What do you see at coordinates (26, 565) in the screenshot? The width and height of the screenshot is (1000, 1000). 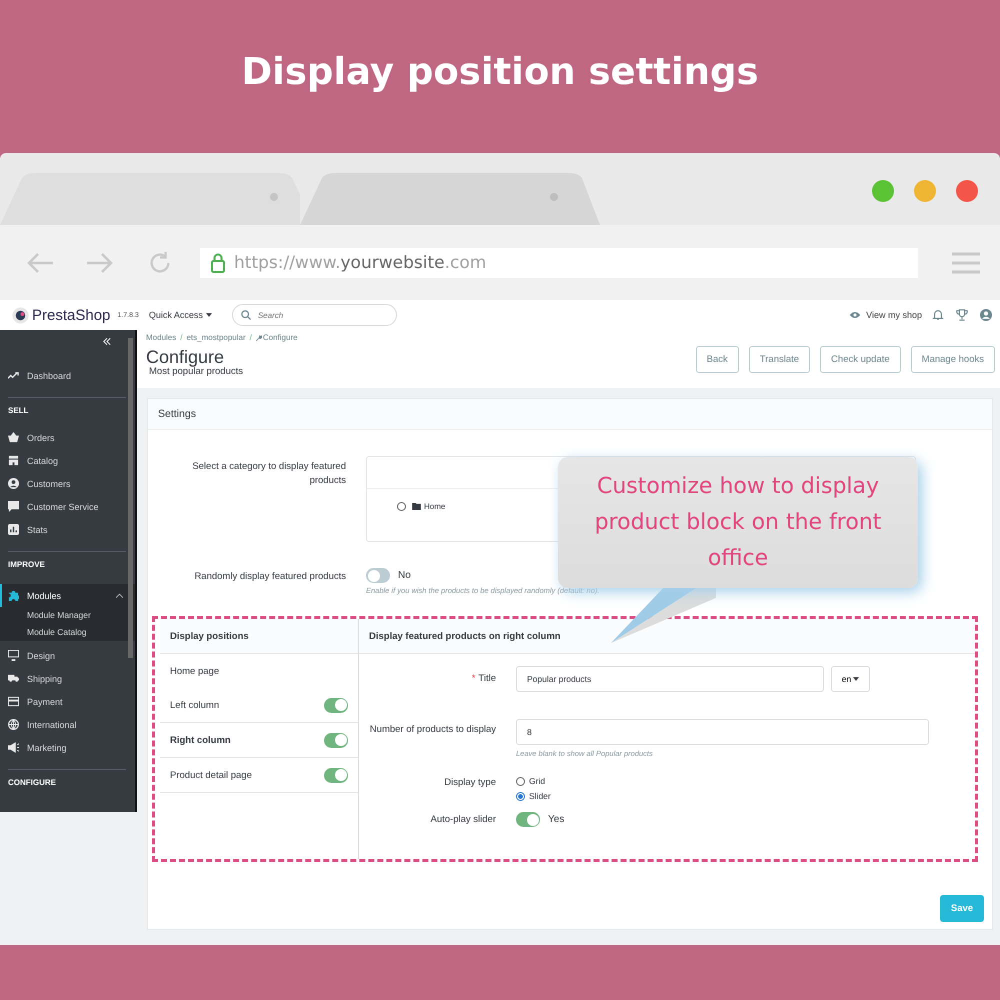 I see `sidebar-heading: IMPROVE` at bounding box center [26, 565].